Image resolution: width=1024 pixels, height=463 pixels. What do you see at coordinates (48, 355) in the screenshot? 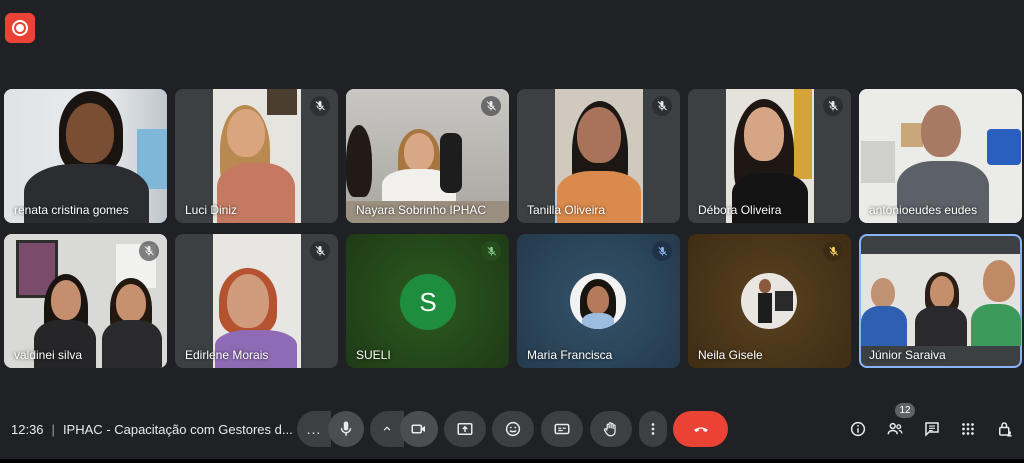
I see `participant-name: valdinei silva` at bounding box center [48, 355].